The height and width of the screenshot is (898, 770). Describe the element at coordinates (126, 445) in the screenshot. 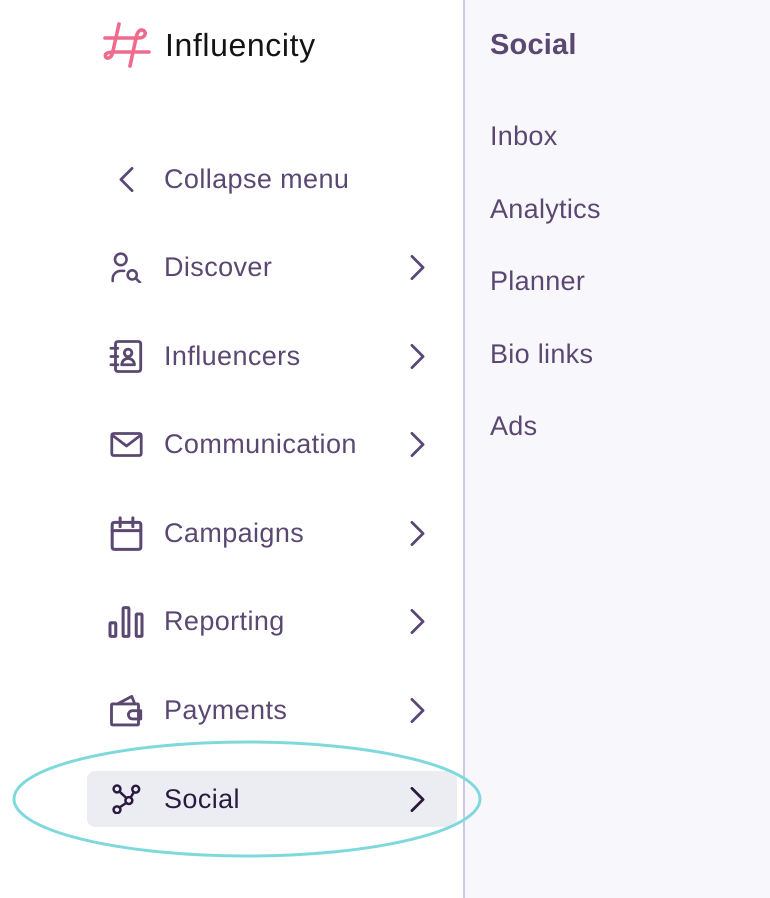

I see `envelope-icon` at that location.